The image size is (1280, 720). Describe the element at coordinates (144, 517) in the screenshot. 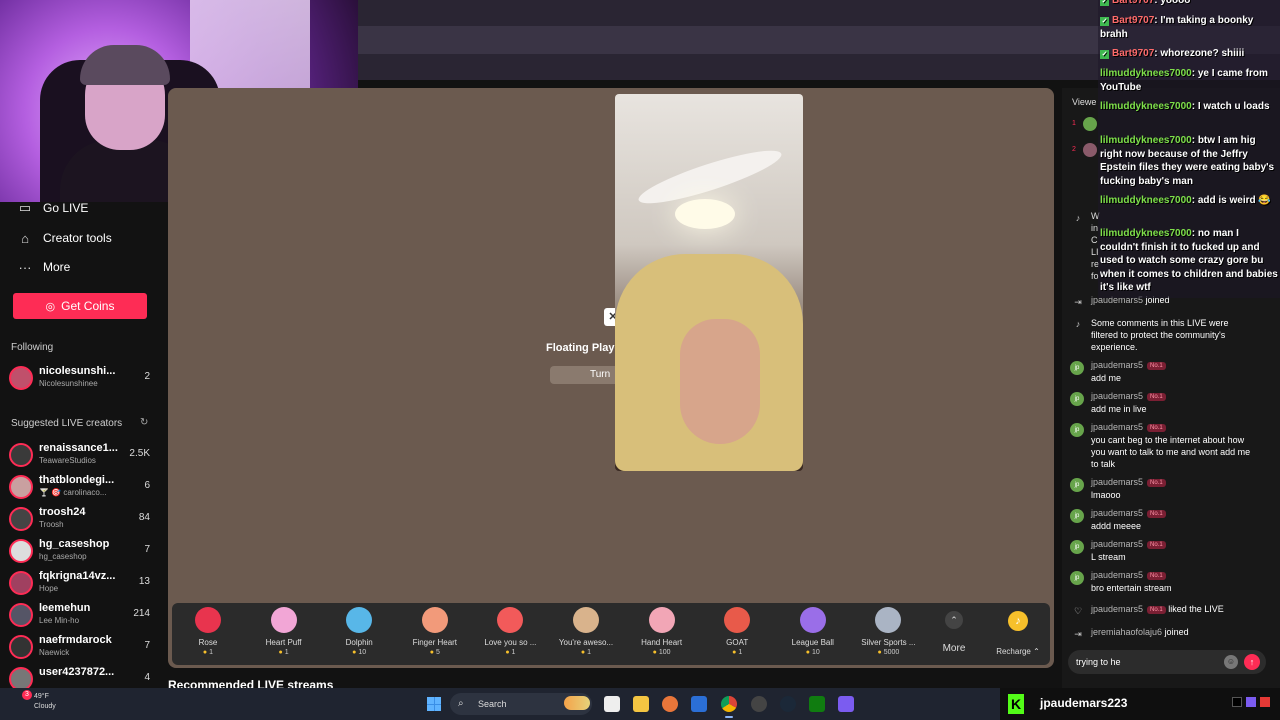

I see `viewer-count: 84` at that location.